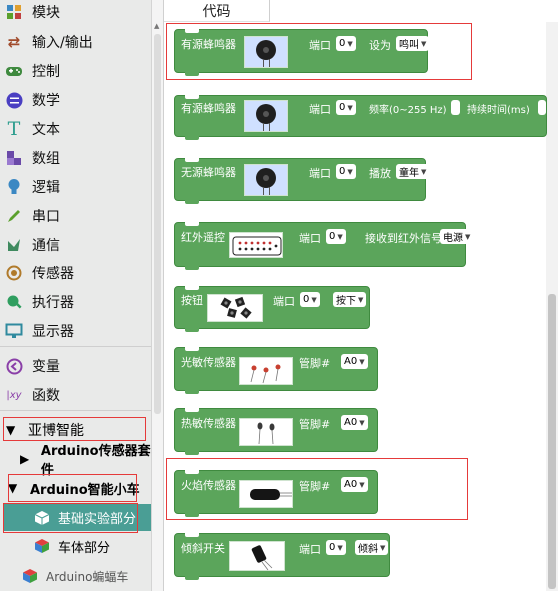 Image resolution: width=558 pixels, height=591 pixels. Describe the element at coordinates (75, 273) in the screenshot. I see `category-sensor: 传感器` at that location.